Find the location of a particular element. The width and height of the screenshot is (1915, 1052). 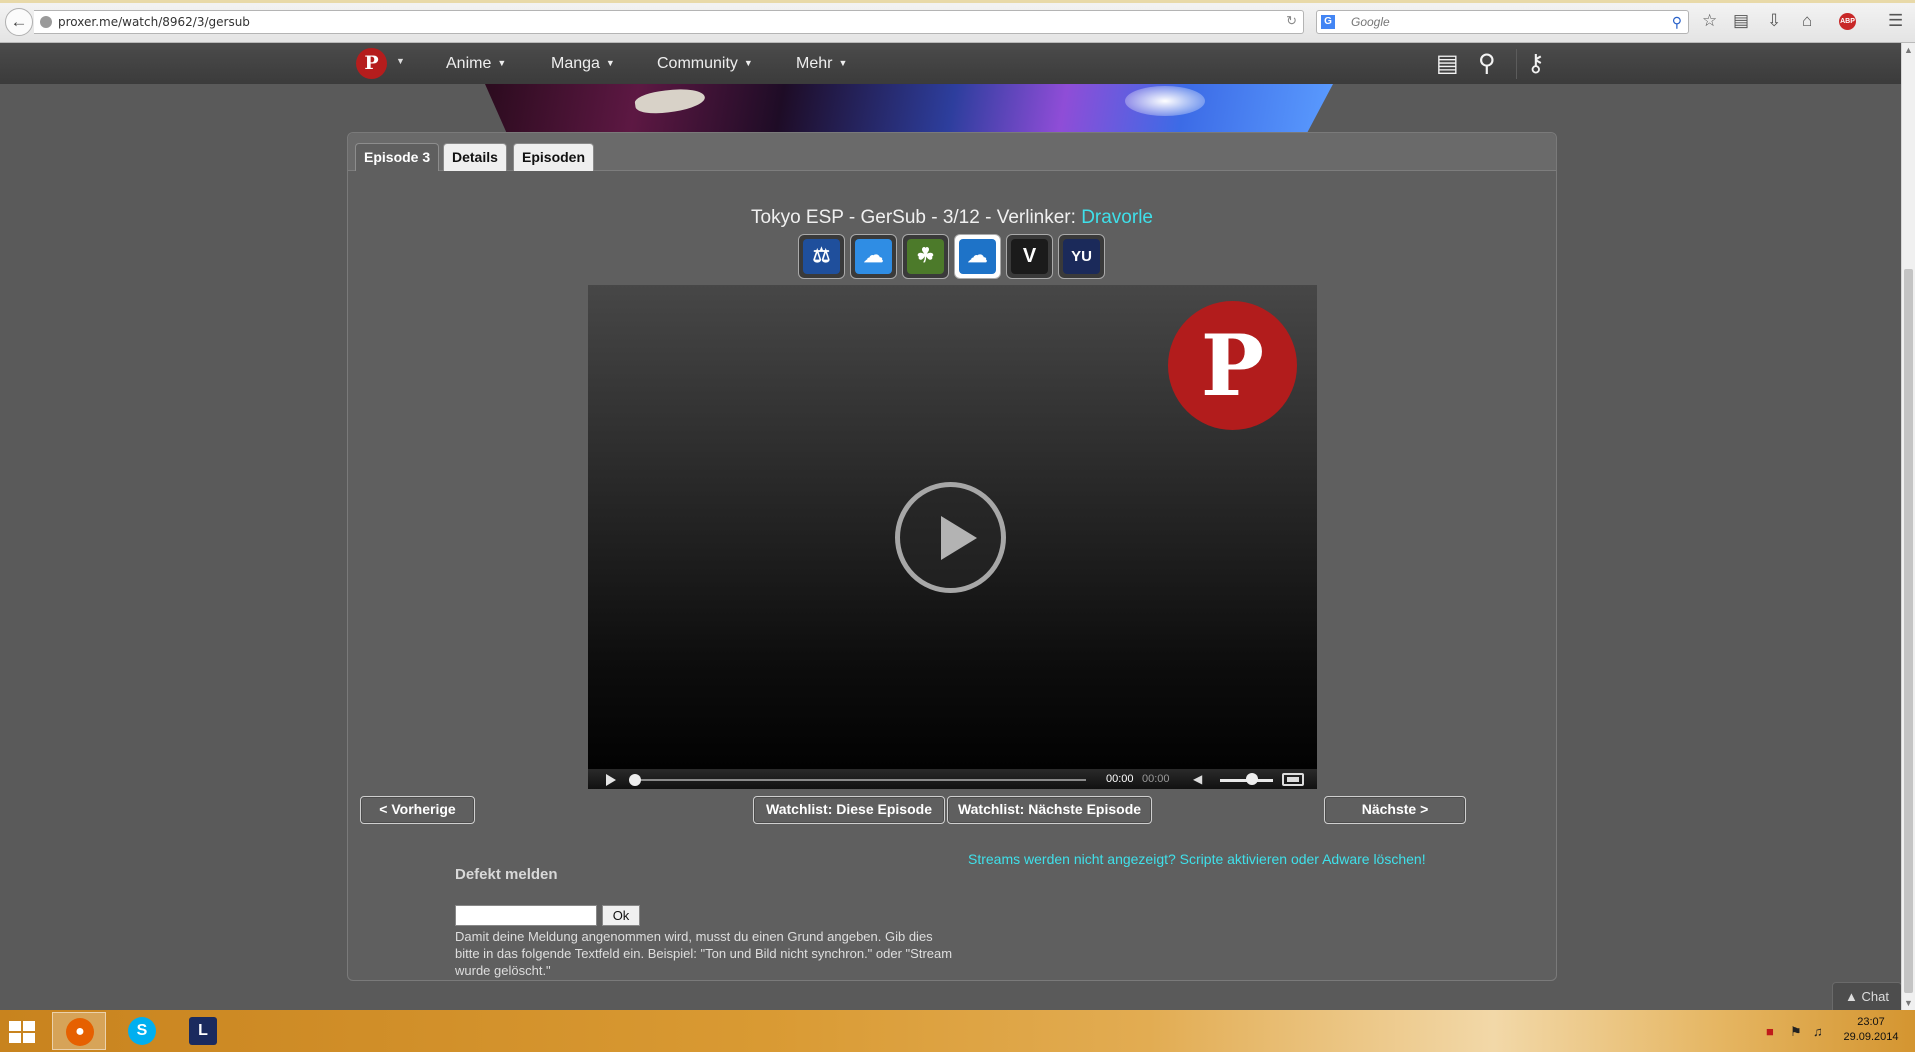

host-e-logo-icon: V is located at coordinates (1029, 256).